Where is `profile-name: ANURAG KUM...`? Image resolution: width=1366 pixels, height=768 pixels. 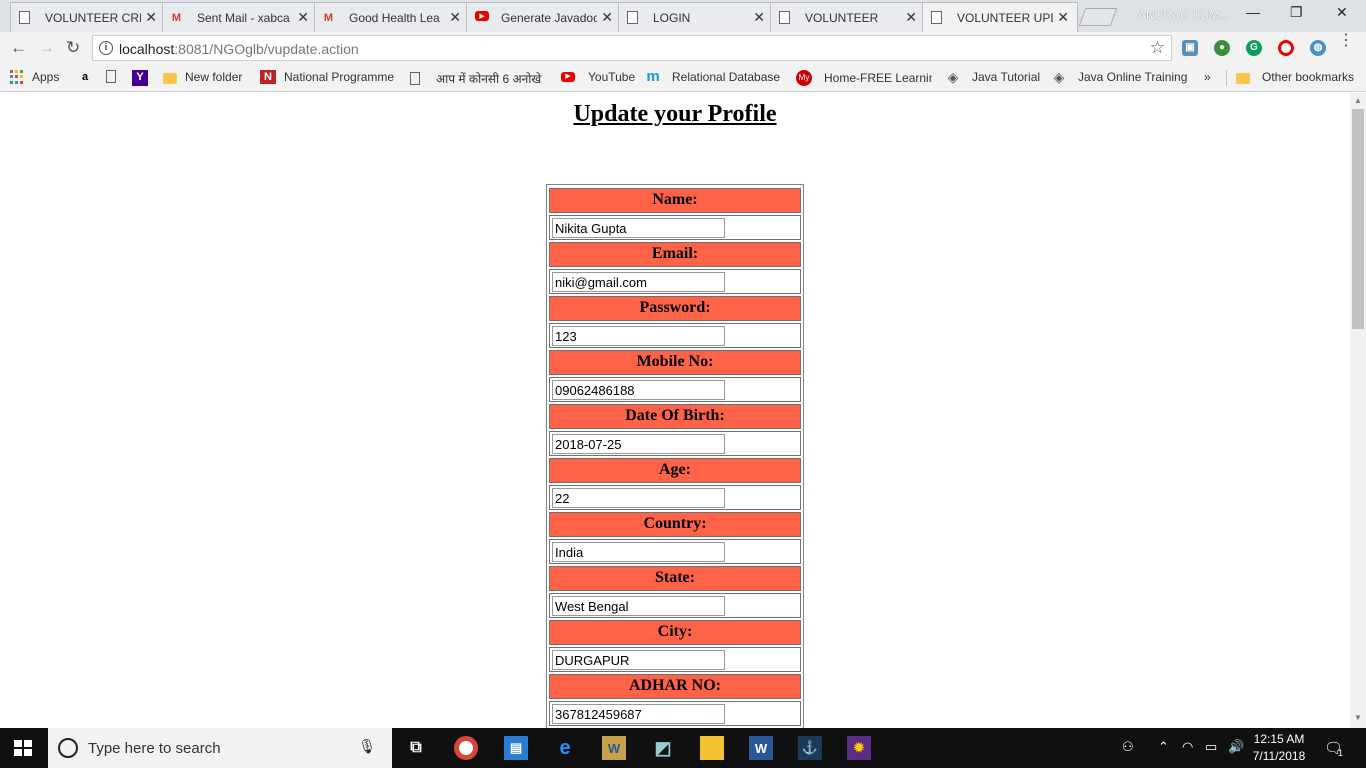 profile-name: ANURAG KUM... is located at coordinates (1183, 15).